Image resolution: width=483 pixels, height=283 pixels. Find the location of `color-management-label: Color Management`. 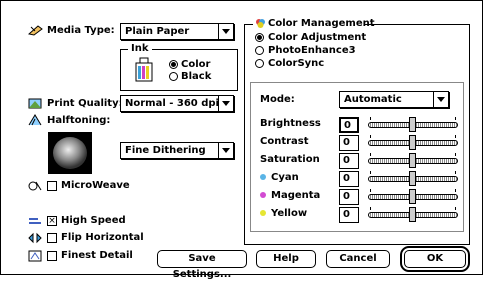

color-management-label: Color Management is located at coordinates (321, 23).